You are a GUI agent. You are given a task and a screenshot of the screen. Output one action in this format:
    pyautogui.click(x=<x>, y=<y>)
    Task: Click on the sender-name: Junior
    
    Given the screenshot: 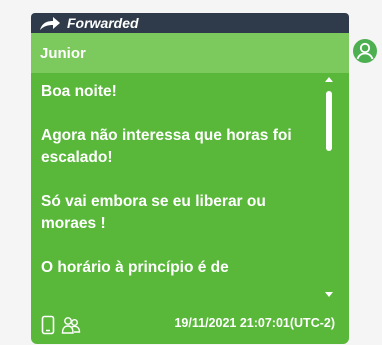 What is the action you would take?
    pyautogui.click(x=63, y=53)
    